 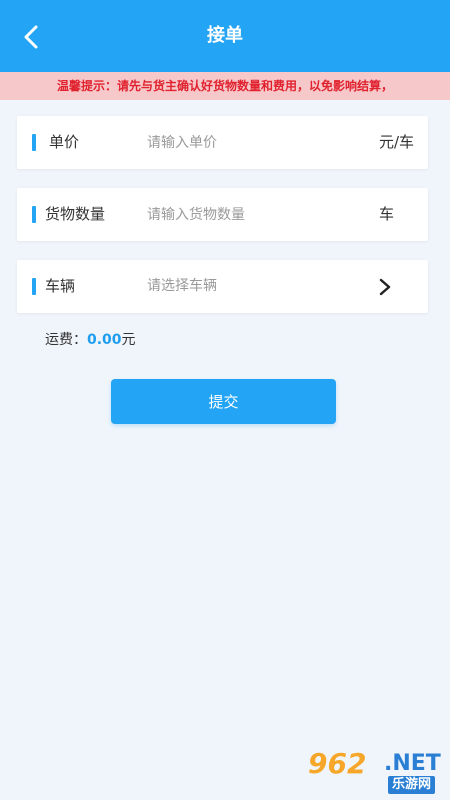 I want to click on watermark-digits: 962, so click(x=337, y=763).